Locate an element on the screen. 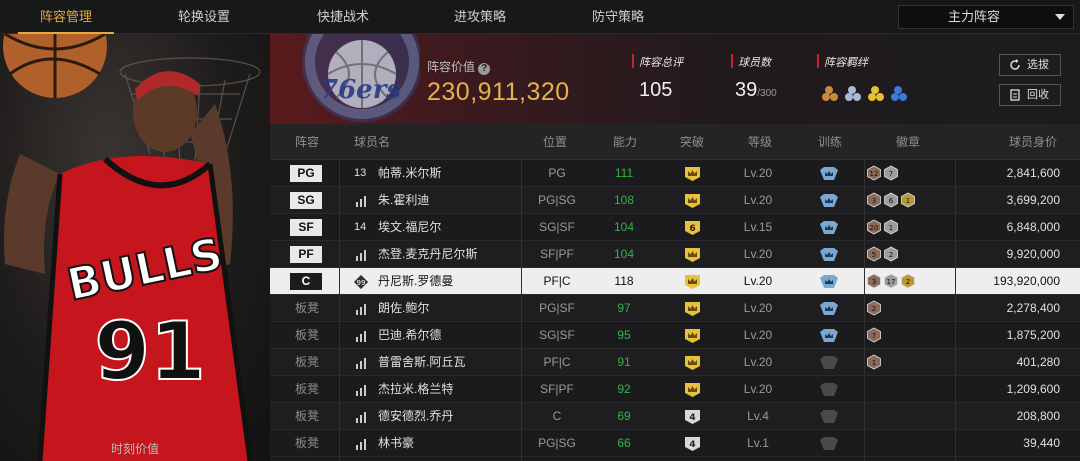 Image resolution: width=1080 pixels, height=461 pixels. lineup-slot-bench: 板凳 is located at coordinates (307, 362).